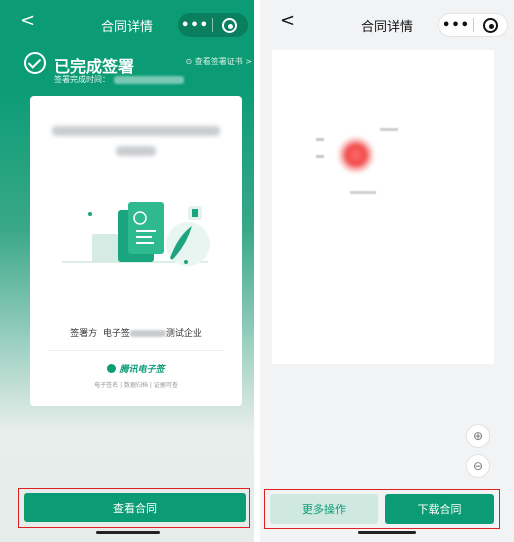  What do you see at coordinates (219, 61) in the screenshot?
I see `view-certificate-link: ⊙ 查看签署证书 >` at bounding box center [219, 61].